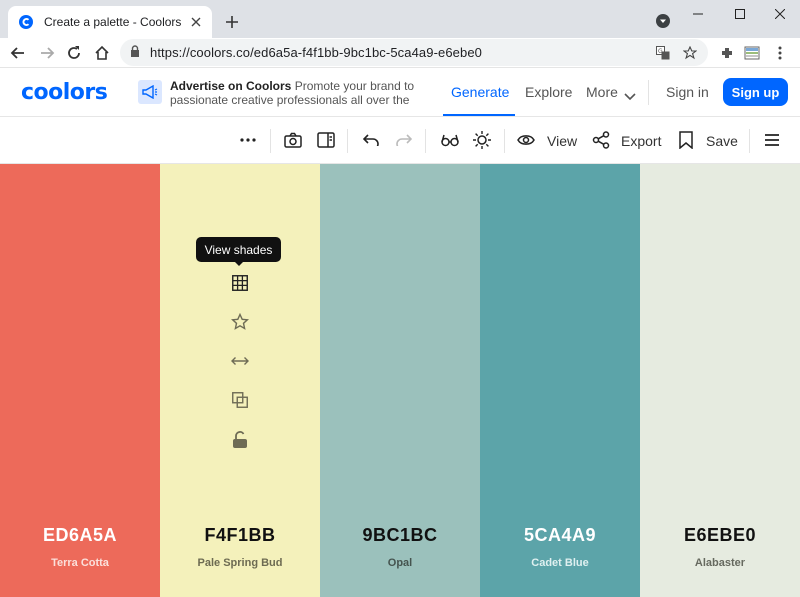  I want to click on color-column: 9BC1BC Opal, so click(400, 380).